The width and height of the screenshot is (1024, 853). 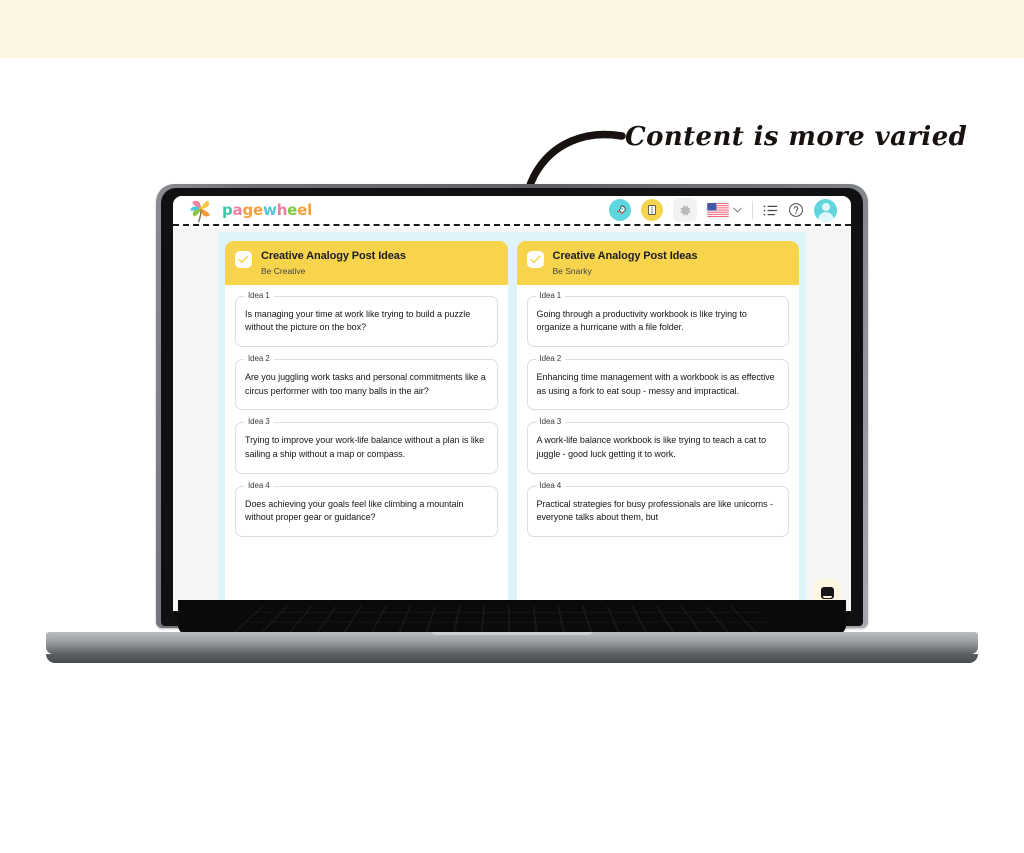 What do you see at coordinates (366, 263) in the screenshot?
I see `card-header: Creative Analogy Post Ideas Be Creative` at bounding box center [366, 263].